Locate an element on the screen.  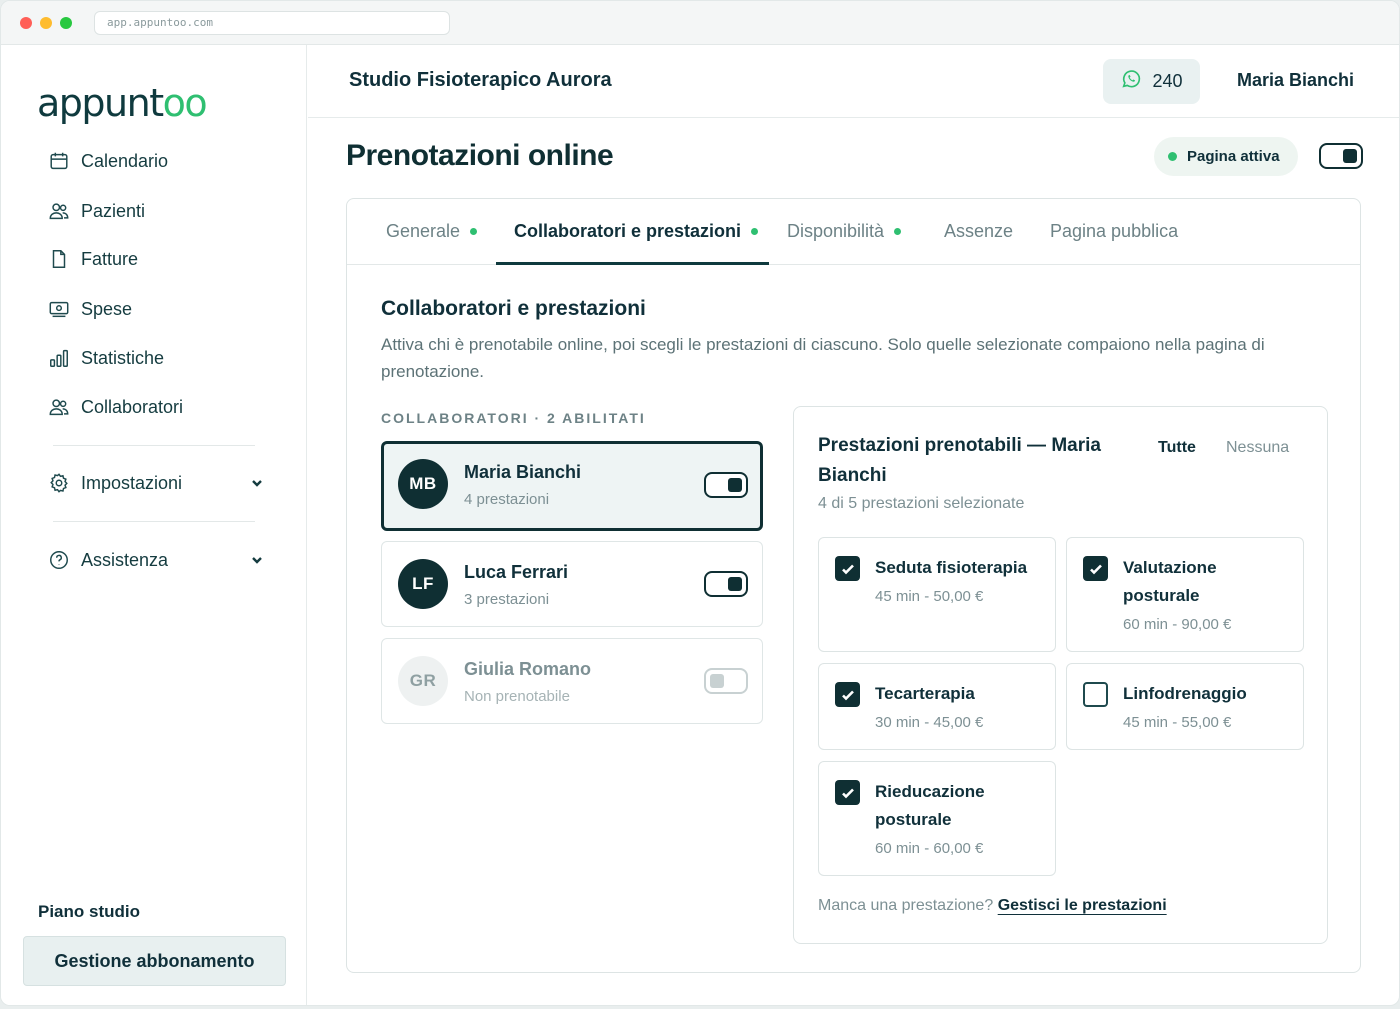
tab-generale: Generale is located at coordinates (432, 231).